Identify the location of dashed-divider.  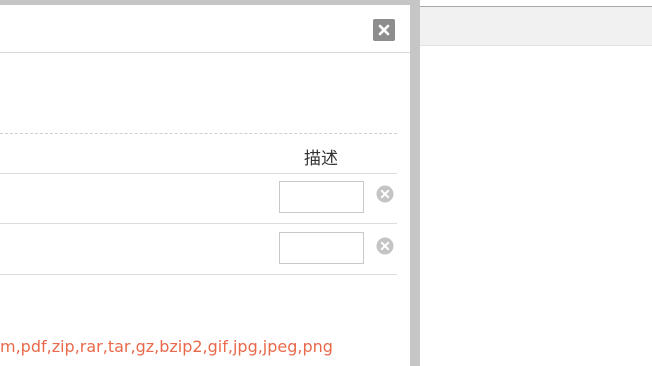
(198, 133).